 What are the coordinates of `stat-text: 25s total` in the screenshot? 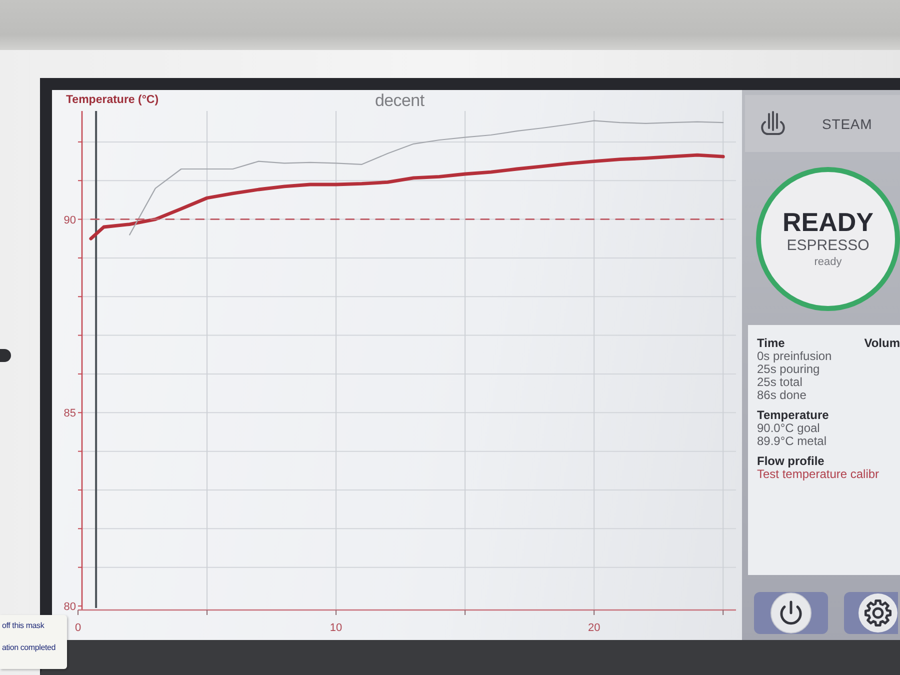 It's located at (779, 382).